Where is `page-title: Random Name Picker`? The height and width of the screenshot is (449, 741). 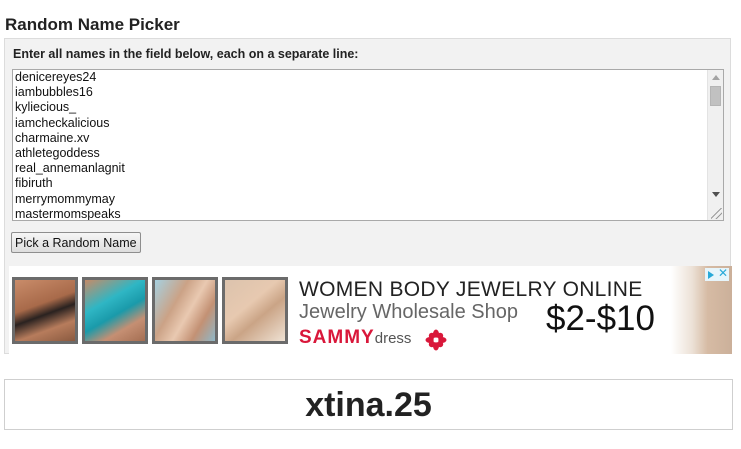
page-title: Random Name Picker is located at coordinates (92, 24).